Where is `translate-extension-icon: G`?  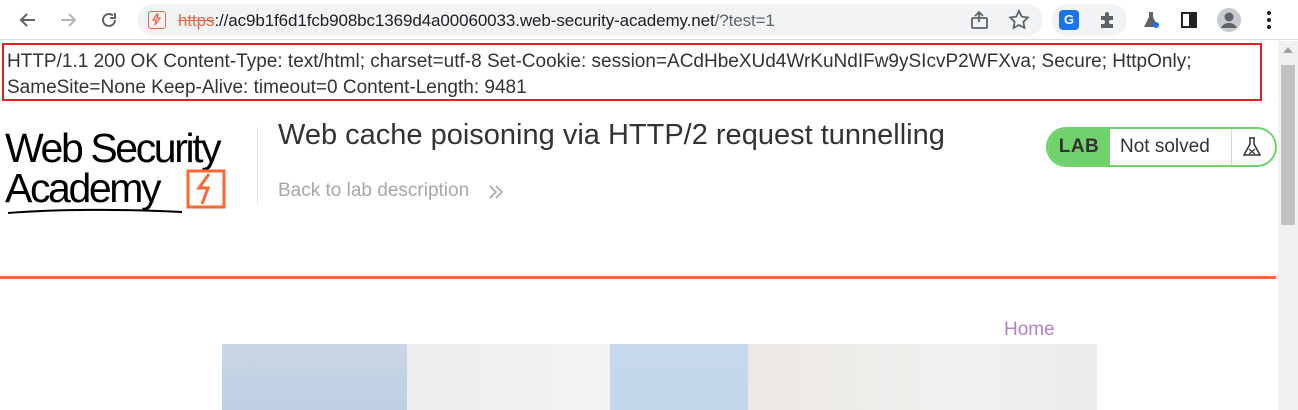 translate-extension-icon: G is located at coordinates (1069, 20).